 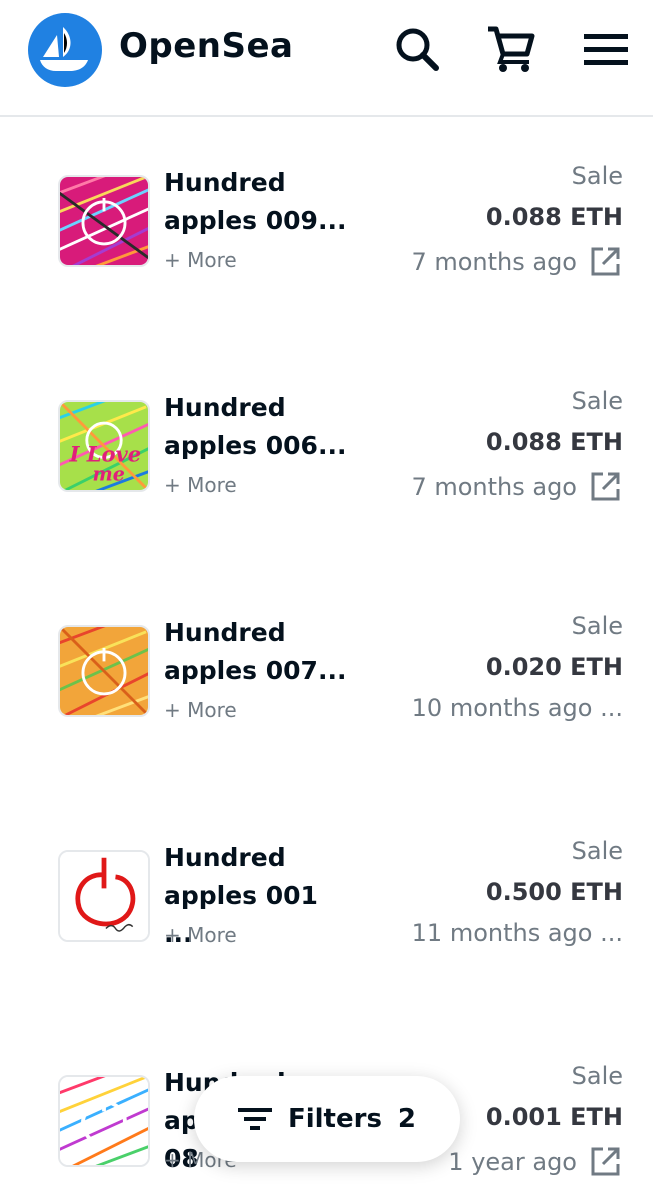 What do you see at coordinates (109, 473) in the screenshot?
I see `svg-text: me` at bounding box center [109, 473].